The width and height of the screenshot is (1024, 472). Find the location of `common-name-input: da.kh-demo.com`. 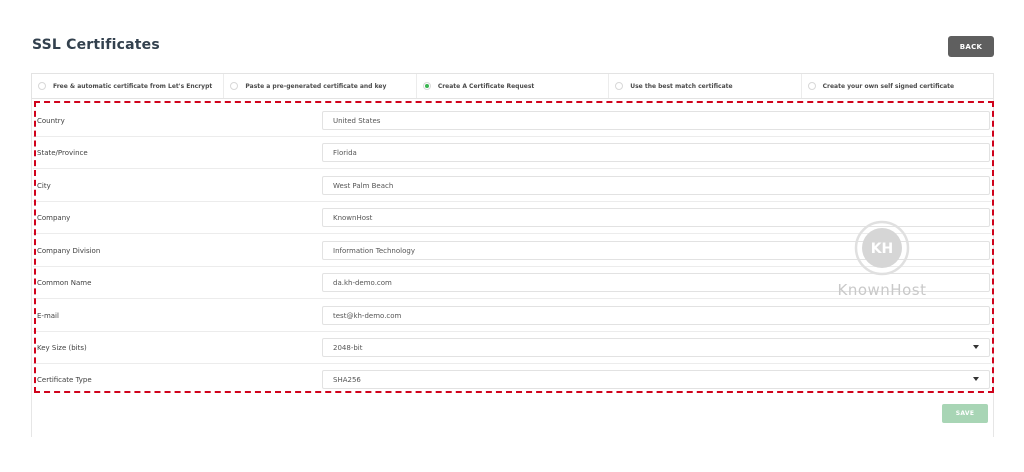

common-name-input: da.kh-demo.com is located at coordinates (656, 282).